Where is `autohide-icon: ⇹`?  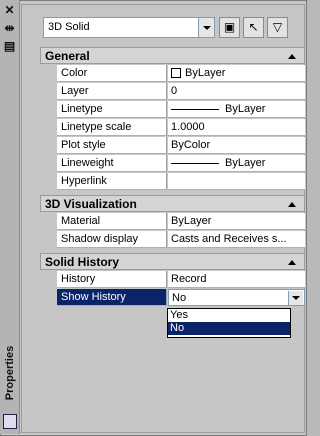 autohide-icon: ⇹ is located at coordinates (9, 28).